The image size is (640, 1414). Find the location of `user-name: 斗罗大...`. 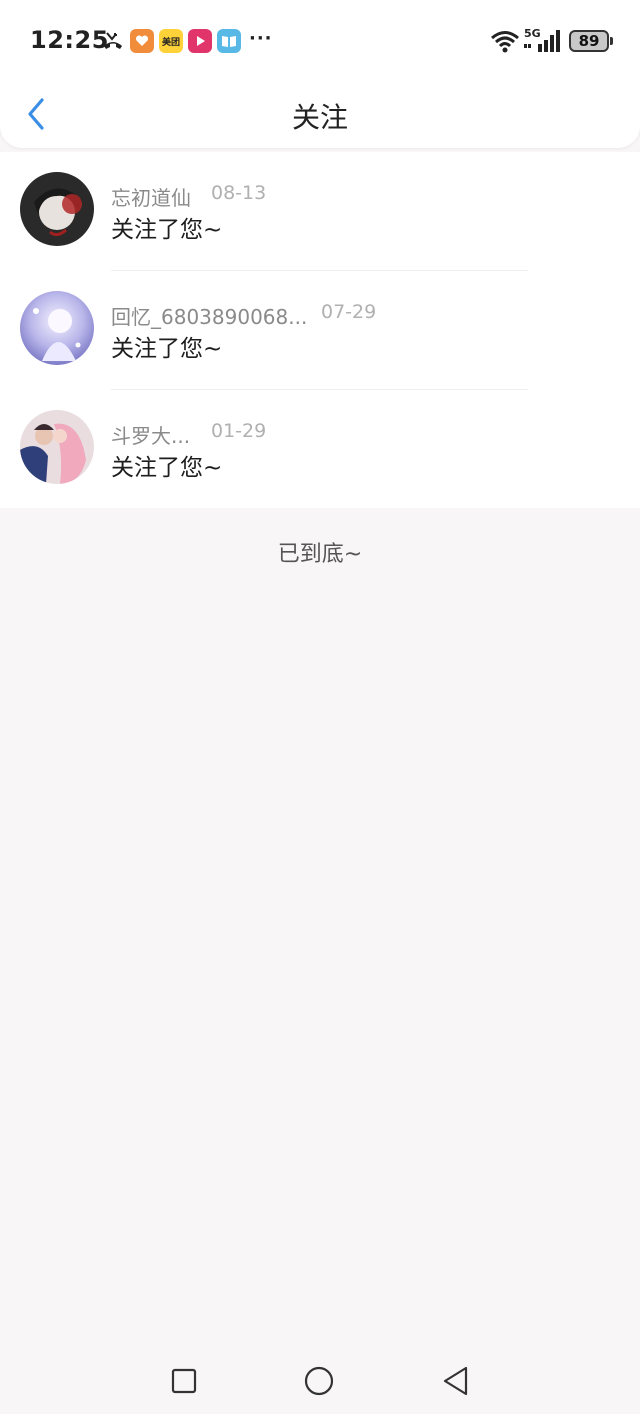

user-name: 斗罗大... is located at coordinates (150, 434).